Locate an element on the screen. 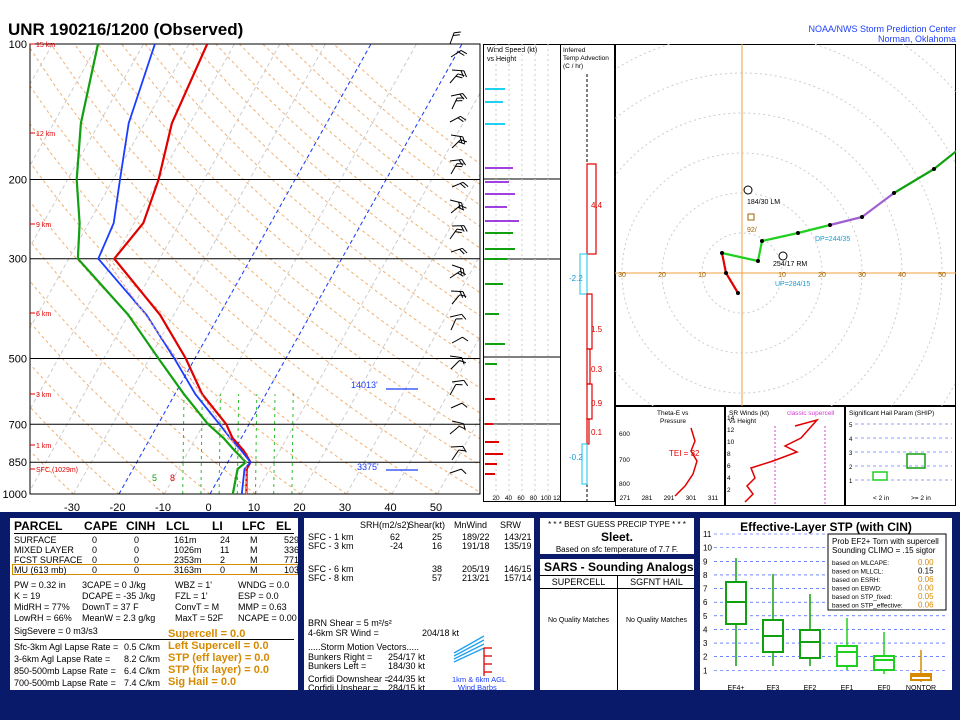 This screenshot has width=960, height=720. ship-frame is located at coordinates (900, 456).